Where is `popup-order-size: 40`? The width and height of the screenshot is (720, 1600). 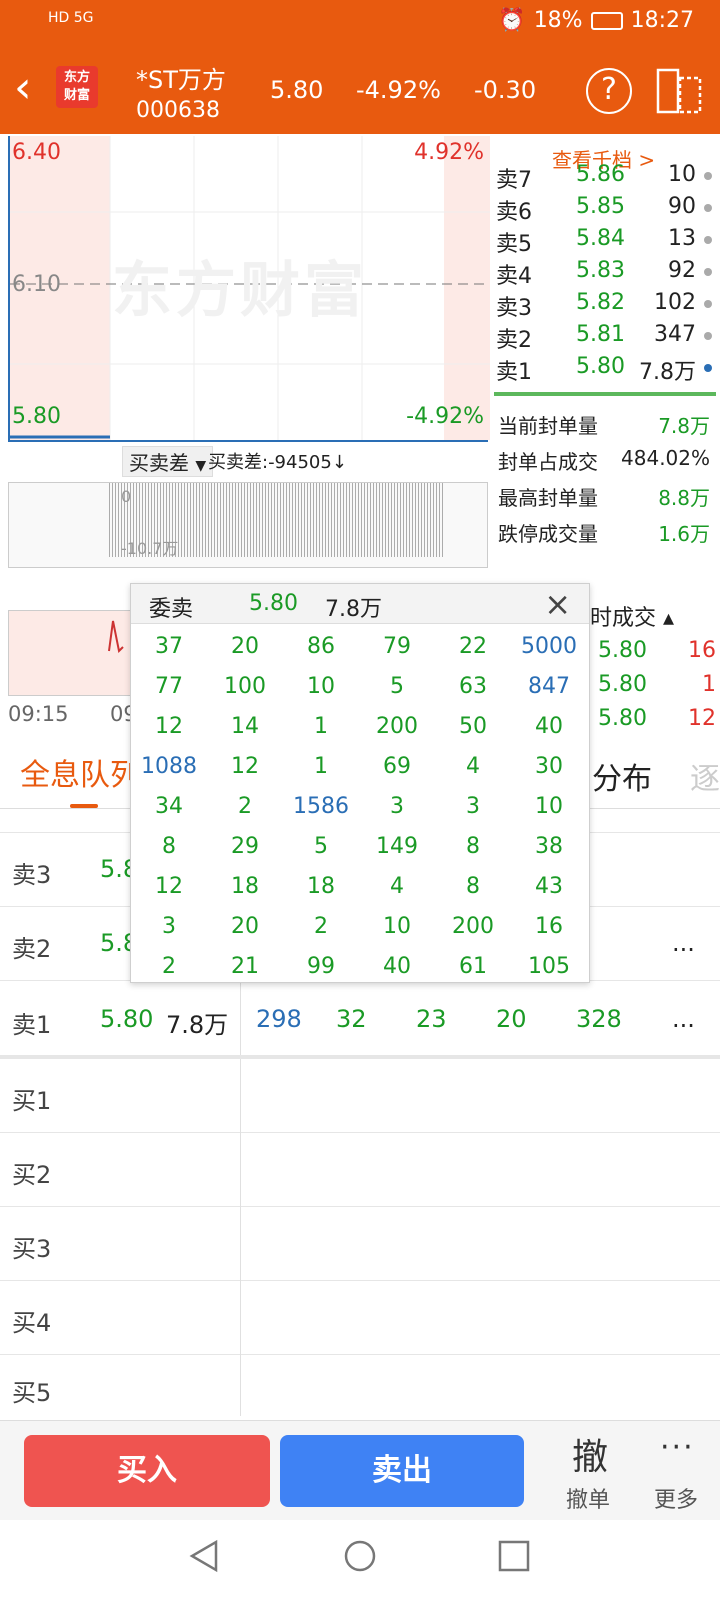 popup-order-size: 40 is located at coordinates (549, 726).